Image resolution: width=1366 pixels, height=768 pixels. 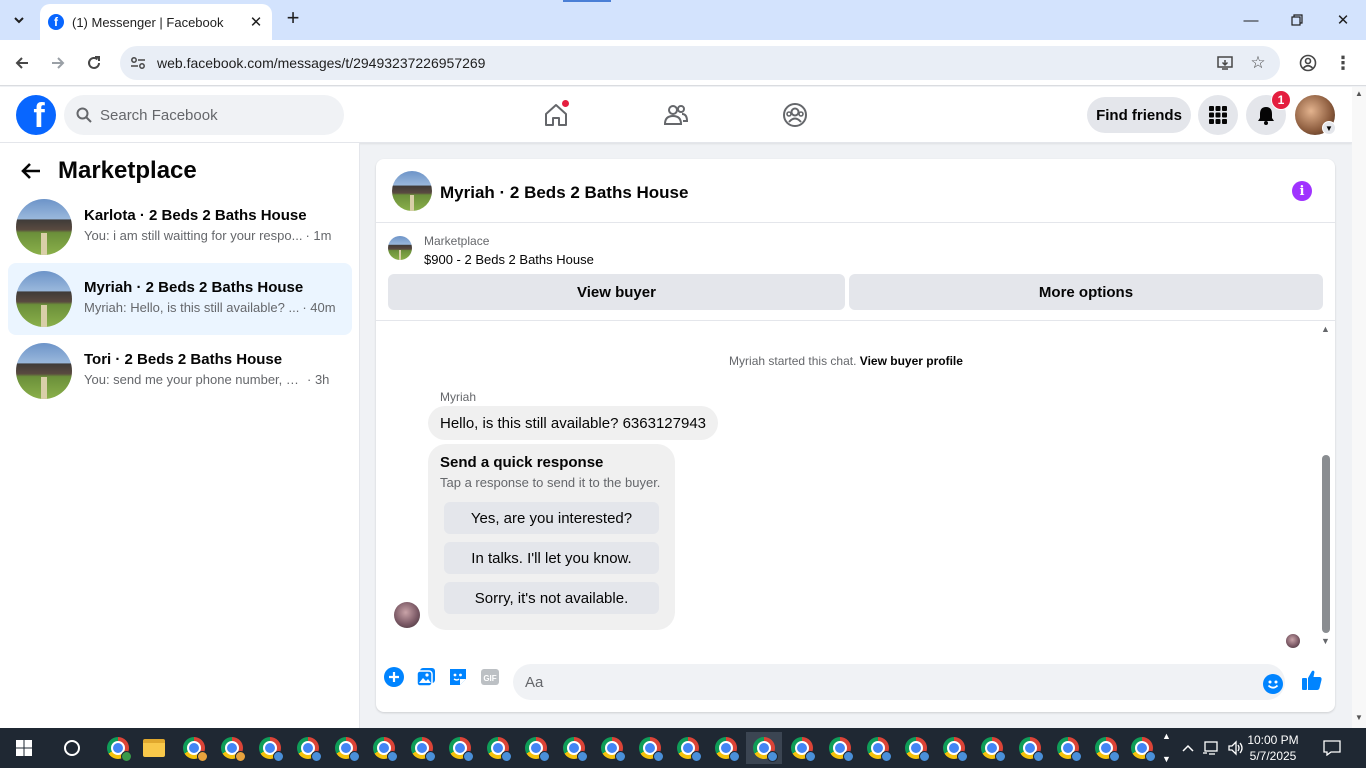 I want to click on menu-button, so click(x=1218, y=115).